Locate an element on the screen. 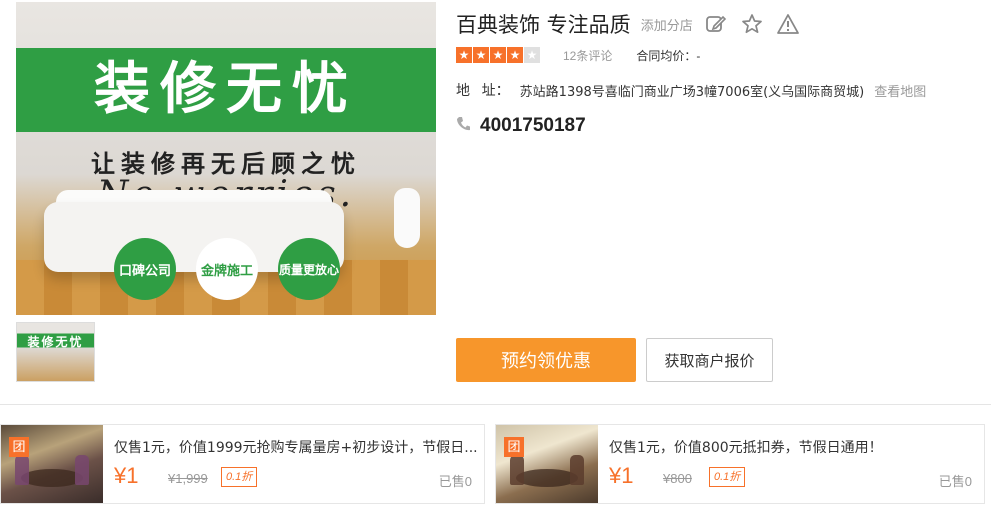  book-discount-button: 预约领优惠 is located at coordinates (546, 360).